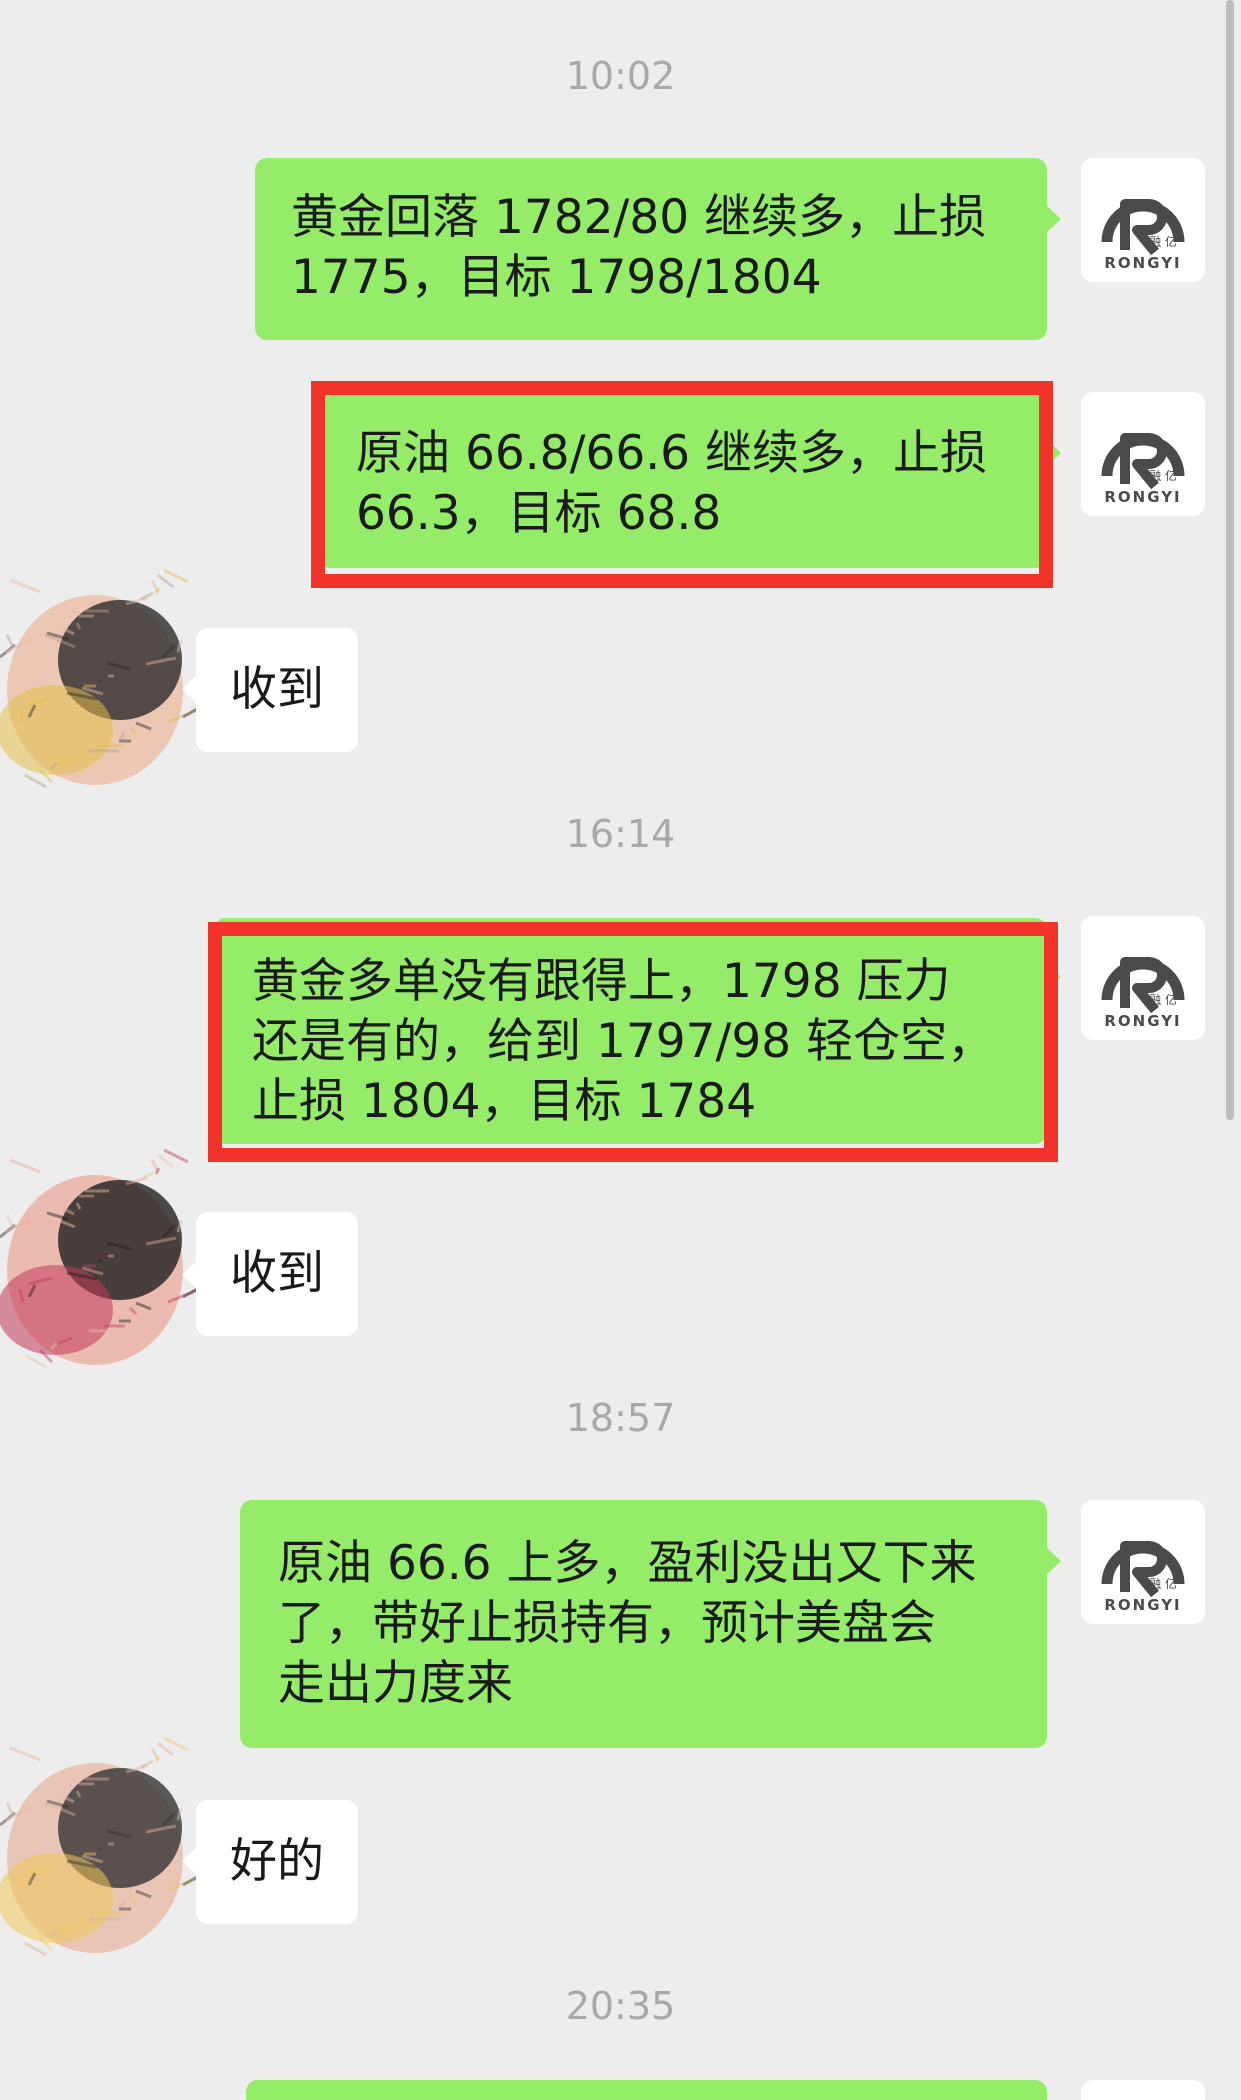  I want to click on sent-message-bubble: 原油 66.8/66.6 继续多，止损 66.3，目标 68.8, so click(682, 480).